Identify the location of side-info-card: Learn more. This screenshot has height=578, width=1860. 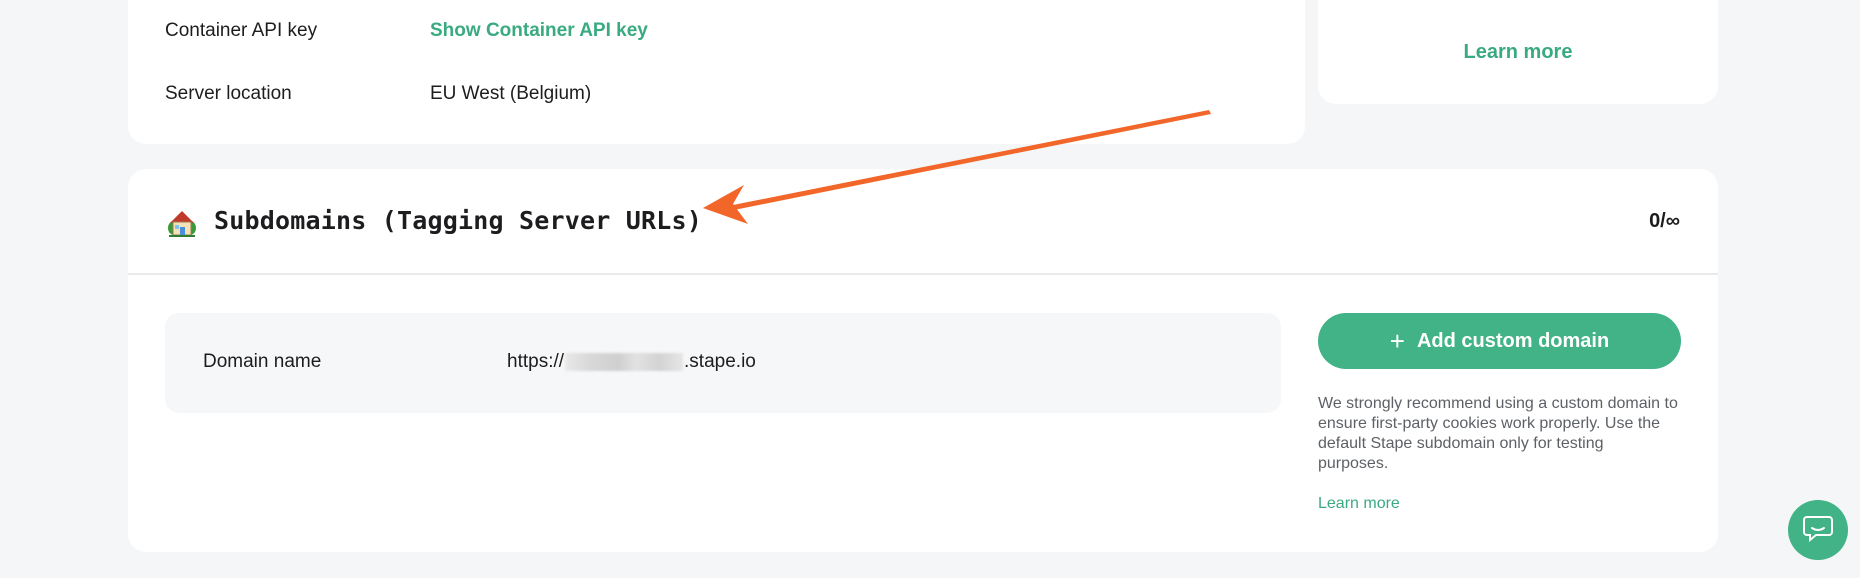
(1518, 52).